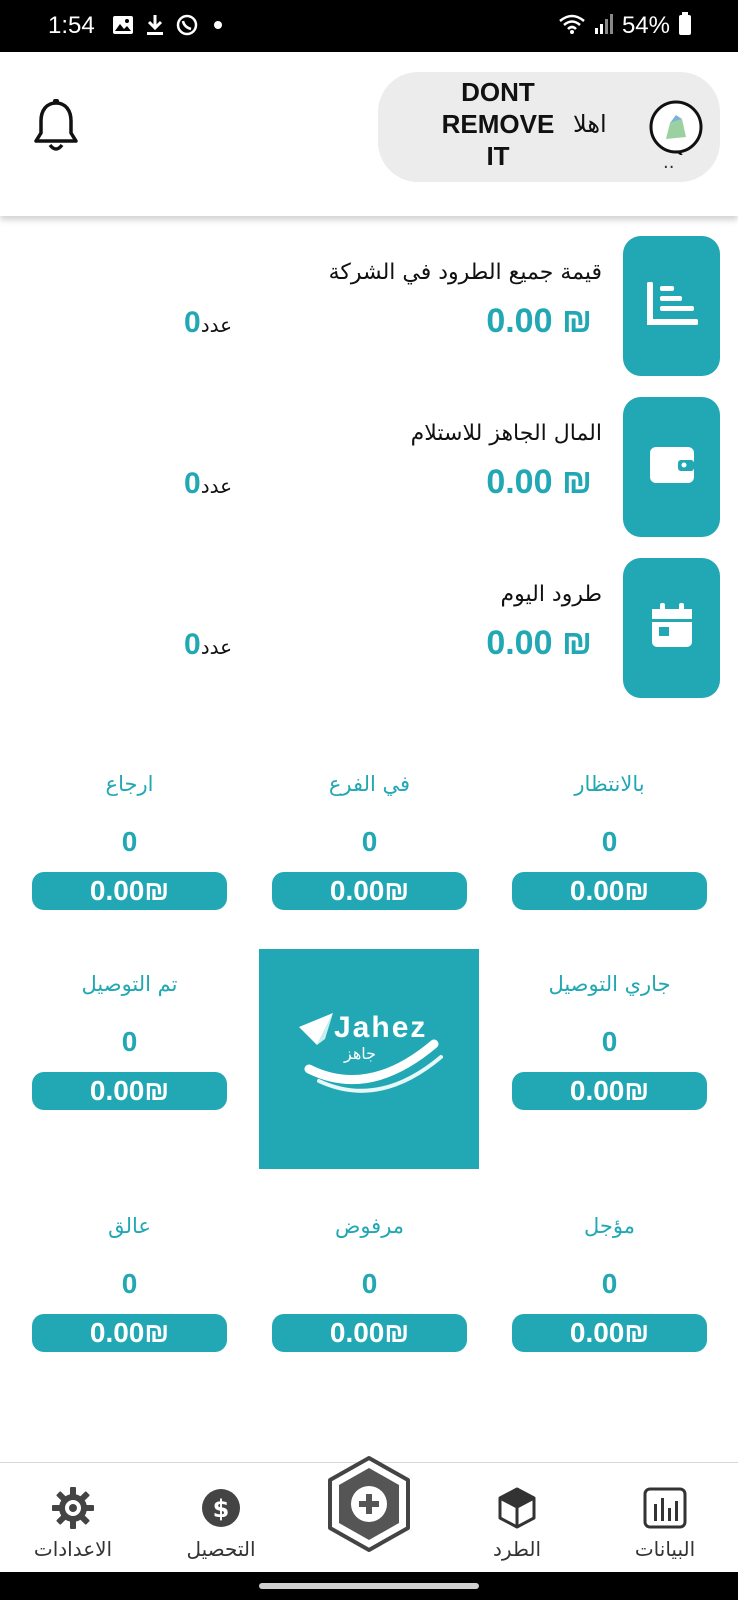 This screenshot has width=738, height=1600. I want to click on stat-delivered: تم التوصيل 0 0.00₪, so click(129, 1041).